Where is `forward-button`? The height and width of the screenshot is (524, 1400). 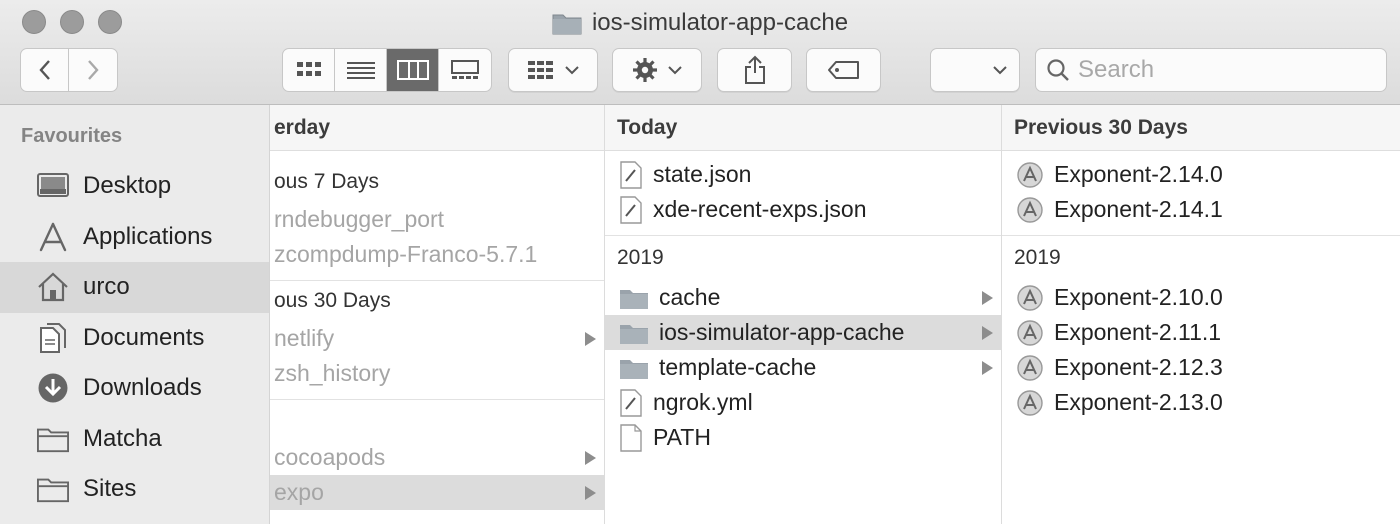
forward-button is located at coordinates (93, 70).